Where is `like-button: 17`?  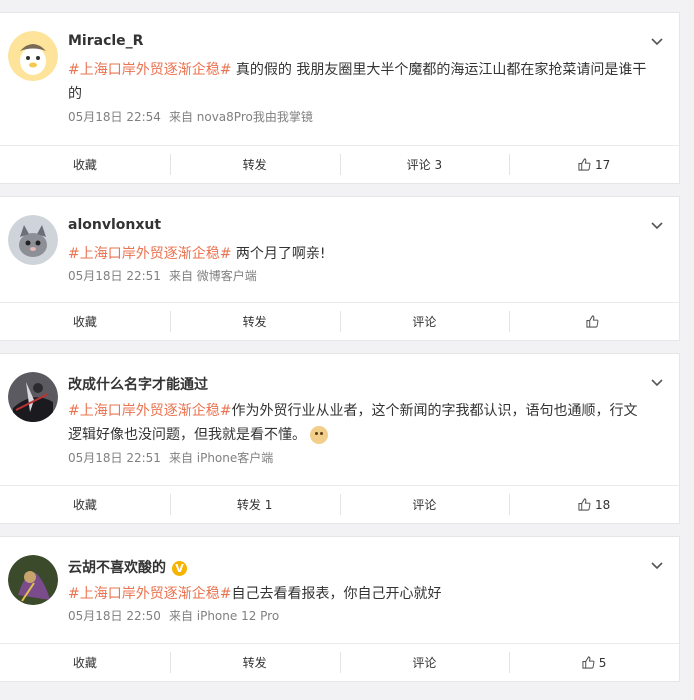 like-button: 17 is located at coordinates (594, 164).